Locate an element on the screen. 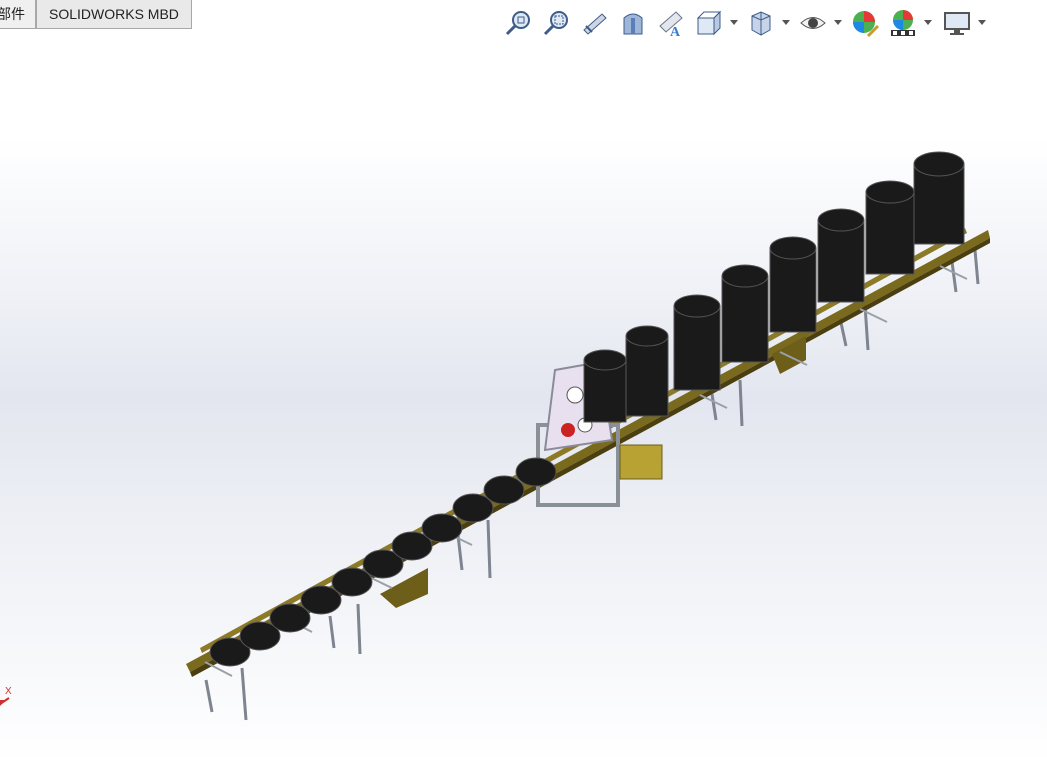 The image size is (1047, 768). hide-show-items-icon is located at coordinates (813, 23).